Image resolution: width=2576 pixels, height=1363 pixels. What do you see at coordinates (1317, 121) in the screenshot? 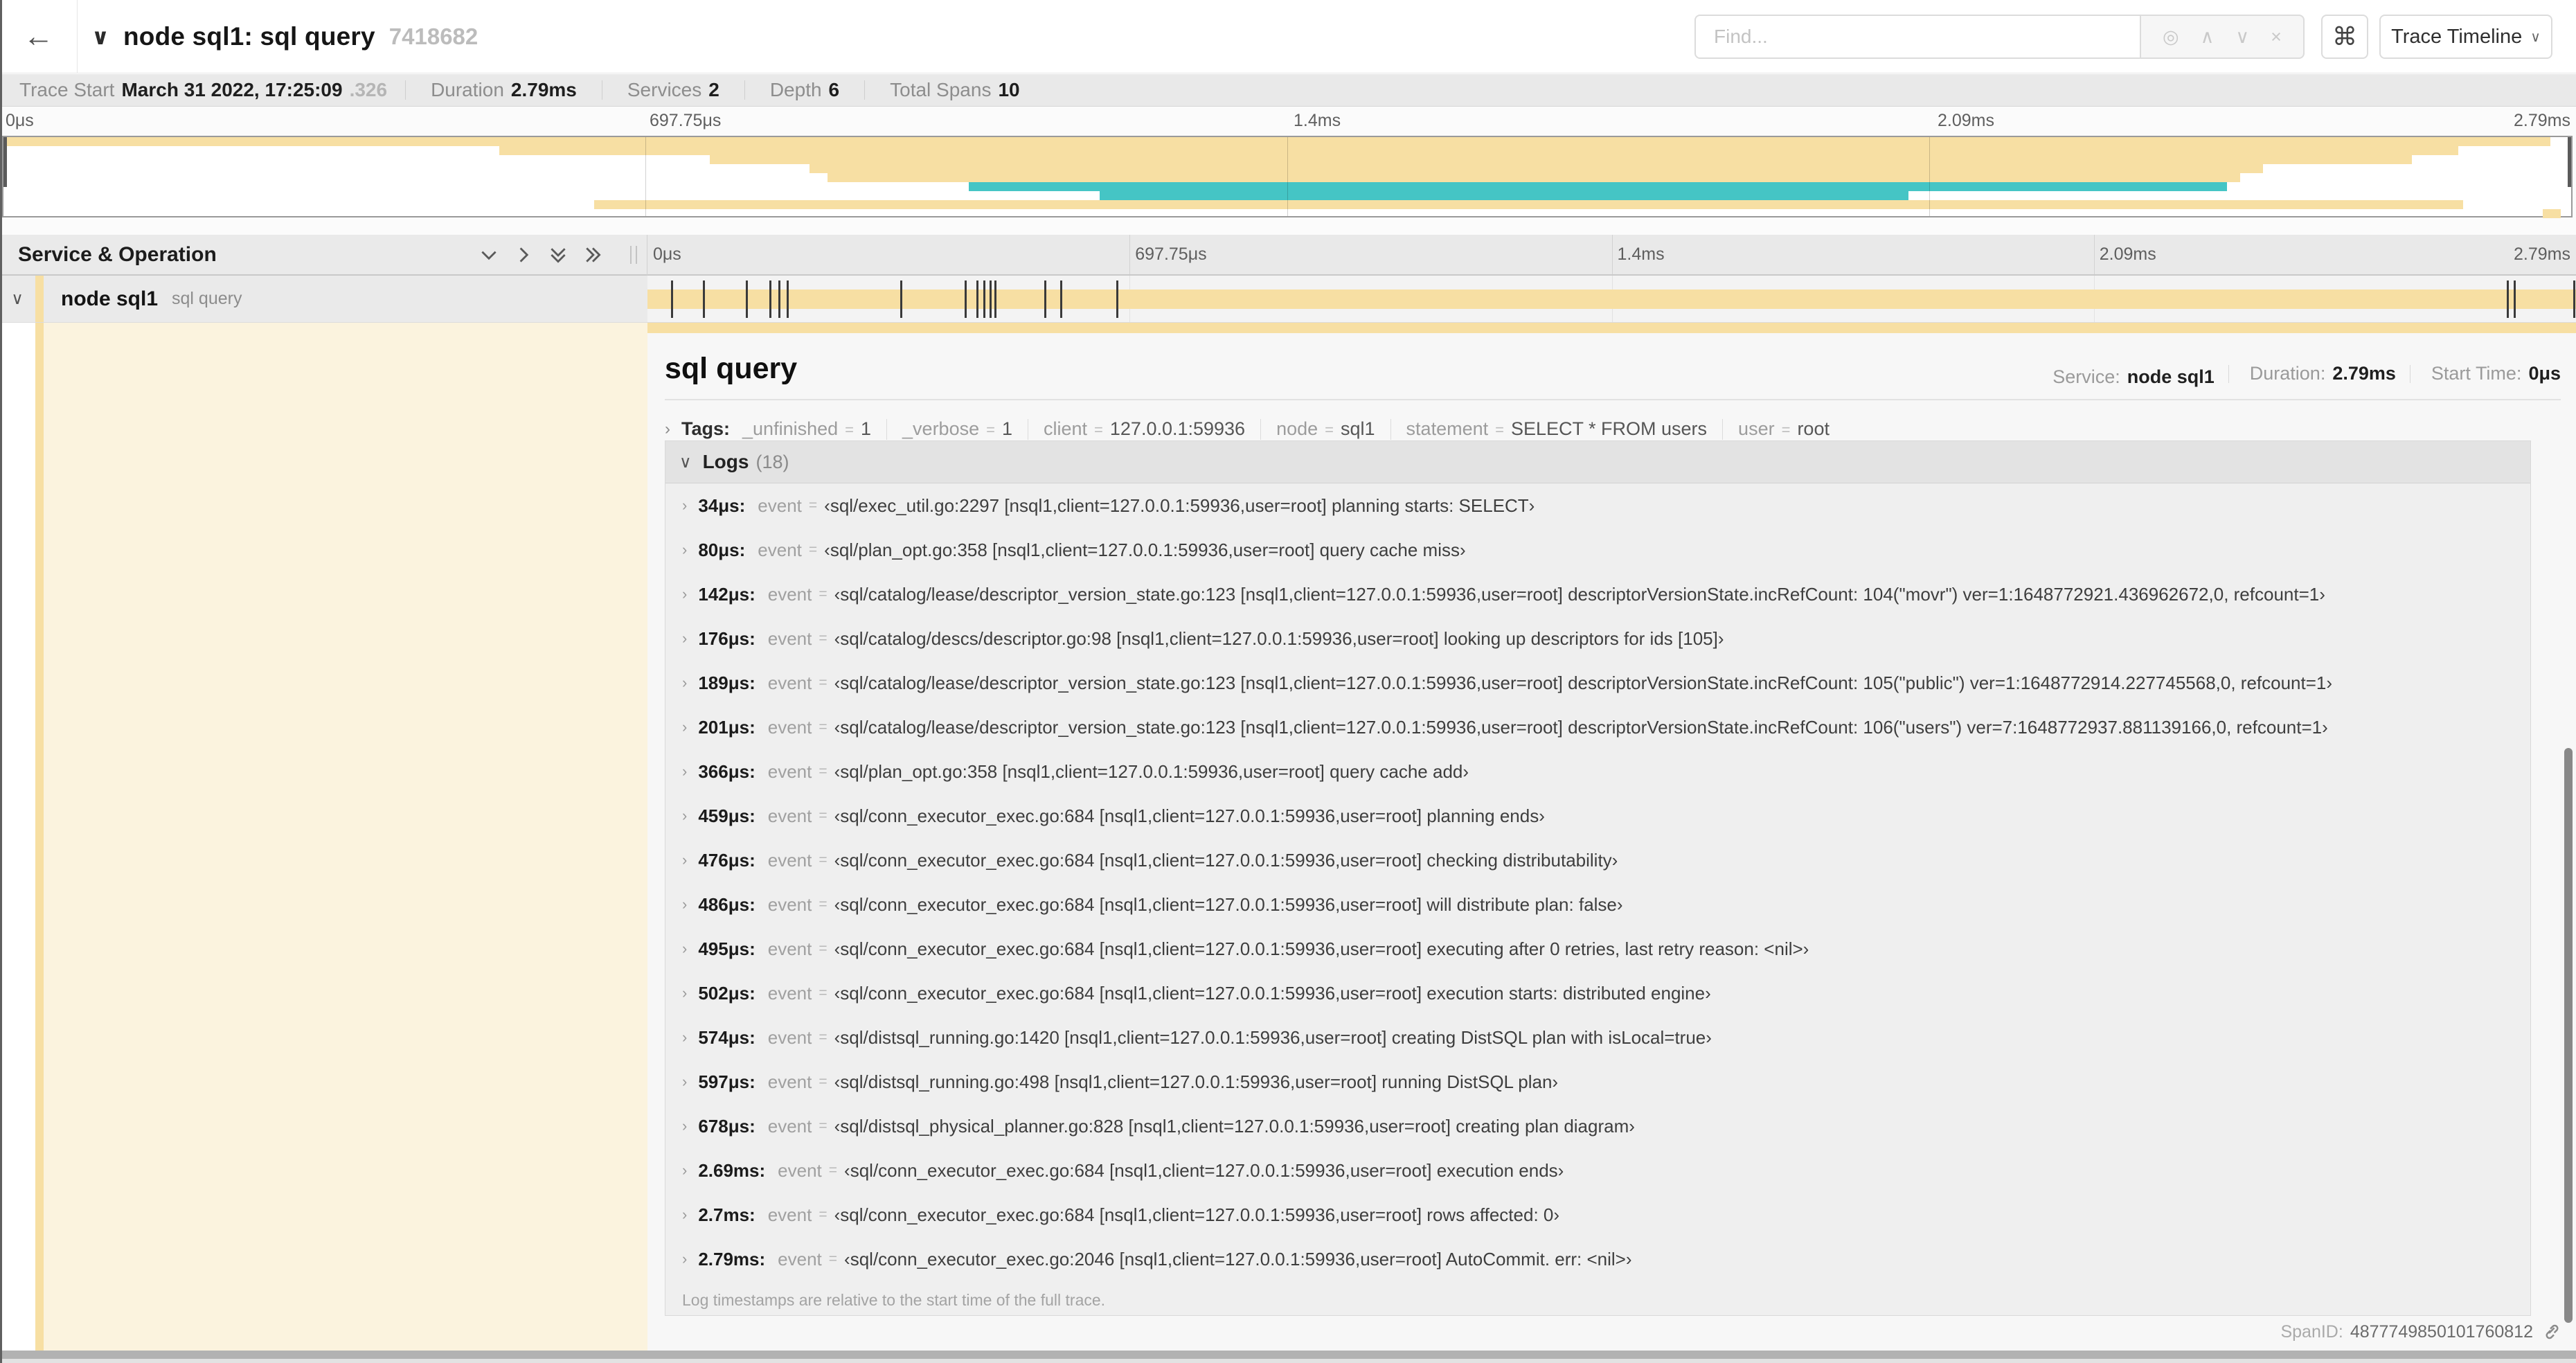
I see `minimap-tick-label: 1.4ms` at bounding box center [1317, 121].